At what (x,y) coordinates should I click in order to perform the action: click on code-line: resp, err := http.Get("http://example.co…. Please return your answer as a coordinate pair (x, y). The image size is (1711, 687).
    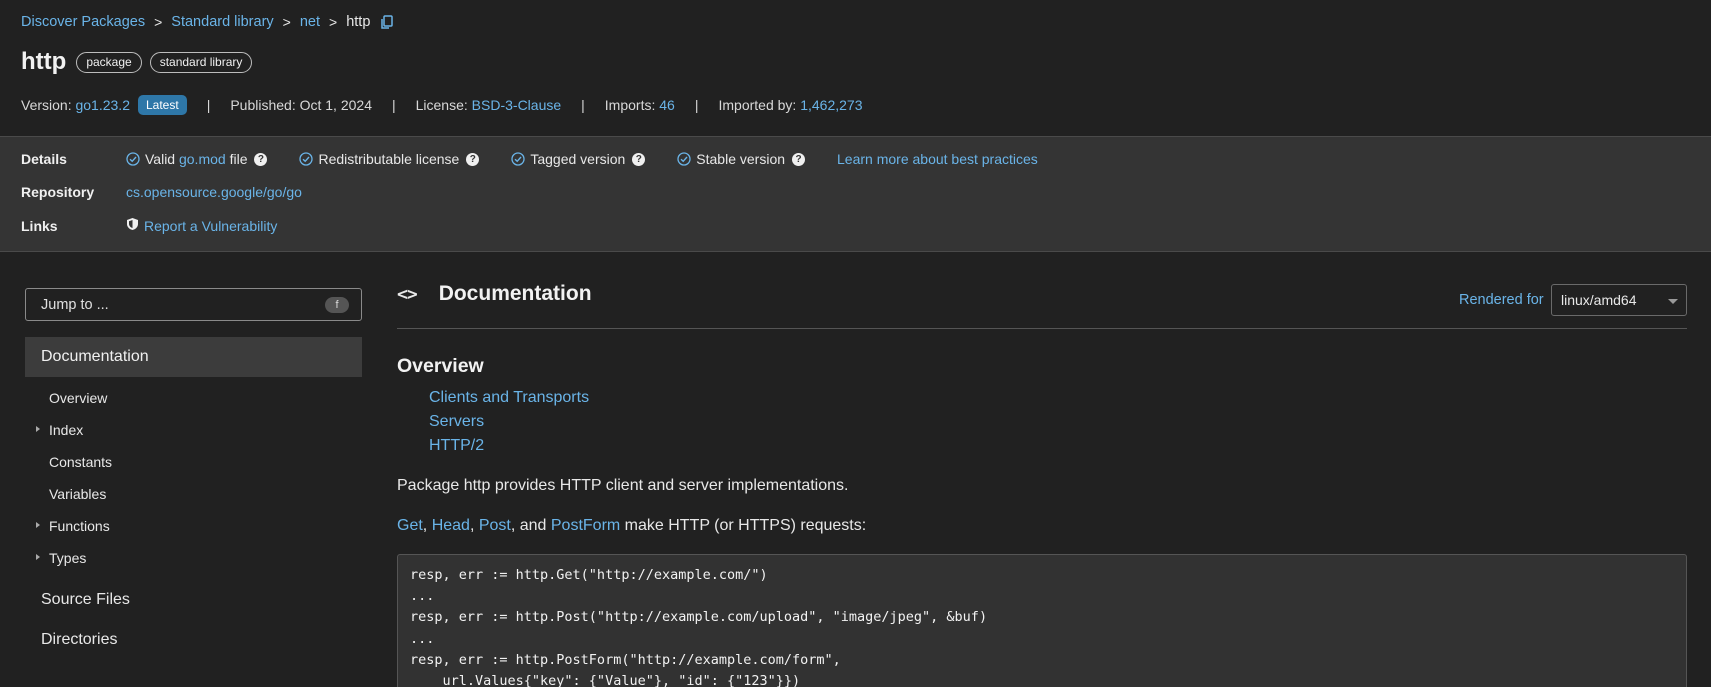
    Looking at the image, I should click on (589, 575).